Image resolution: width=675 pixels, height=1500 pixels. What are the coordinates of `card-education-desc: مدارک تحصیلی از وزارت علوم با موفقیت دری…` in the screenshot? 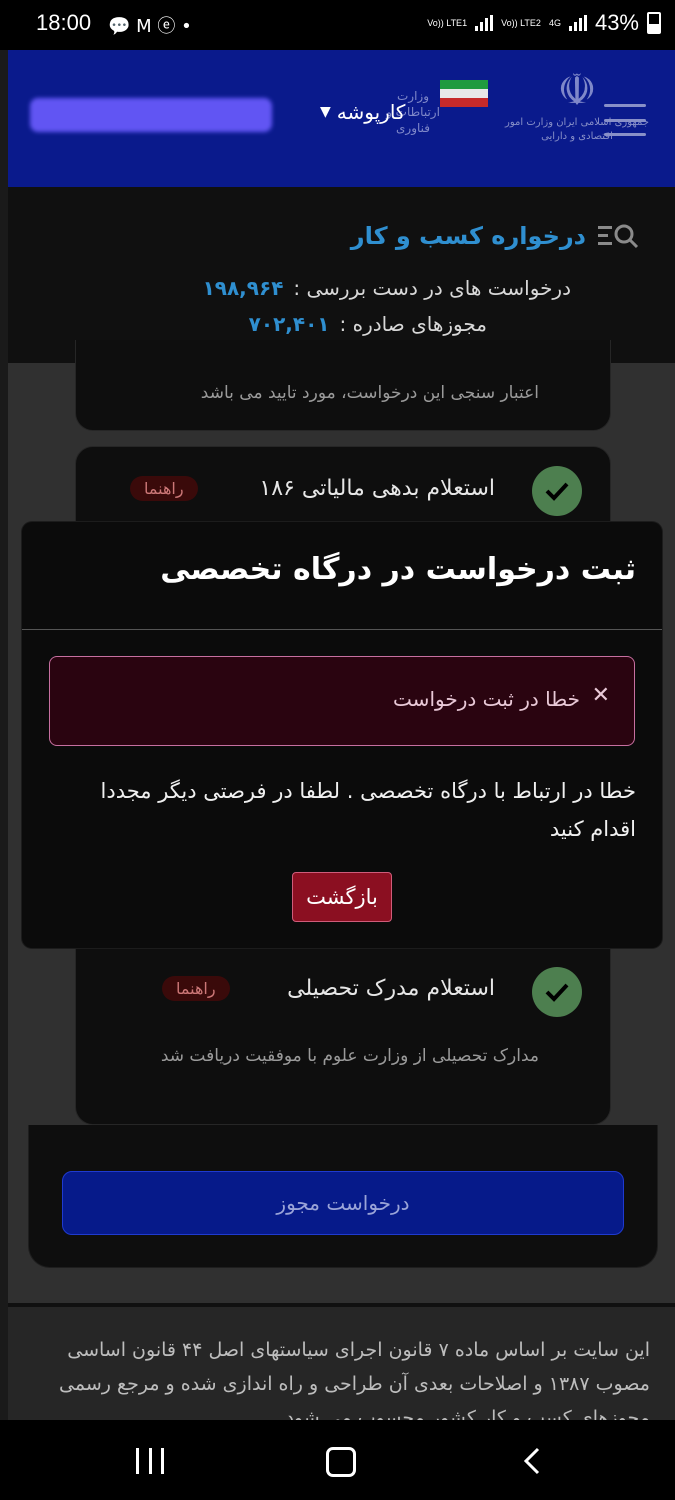 It's located at (349, 1056).